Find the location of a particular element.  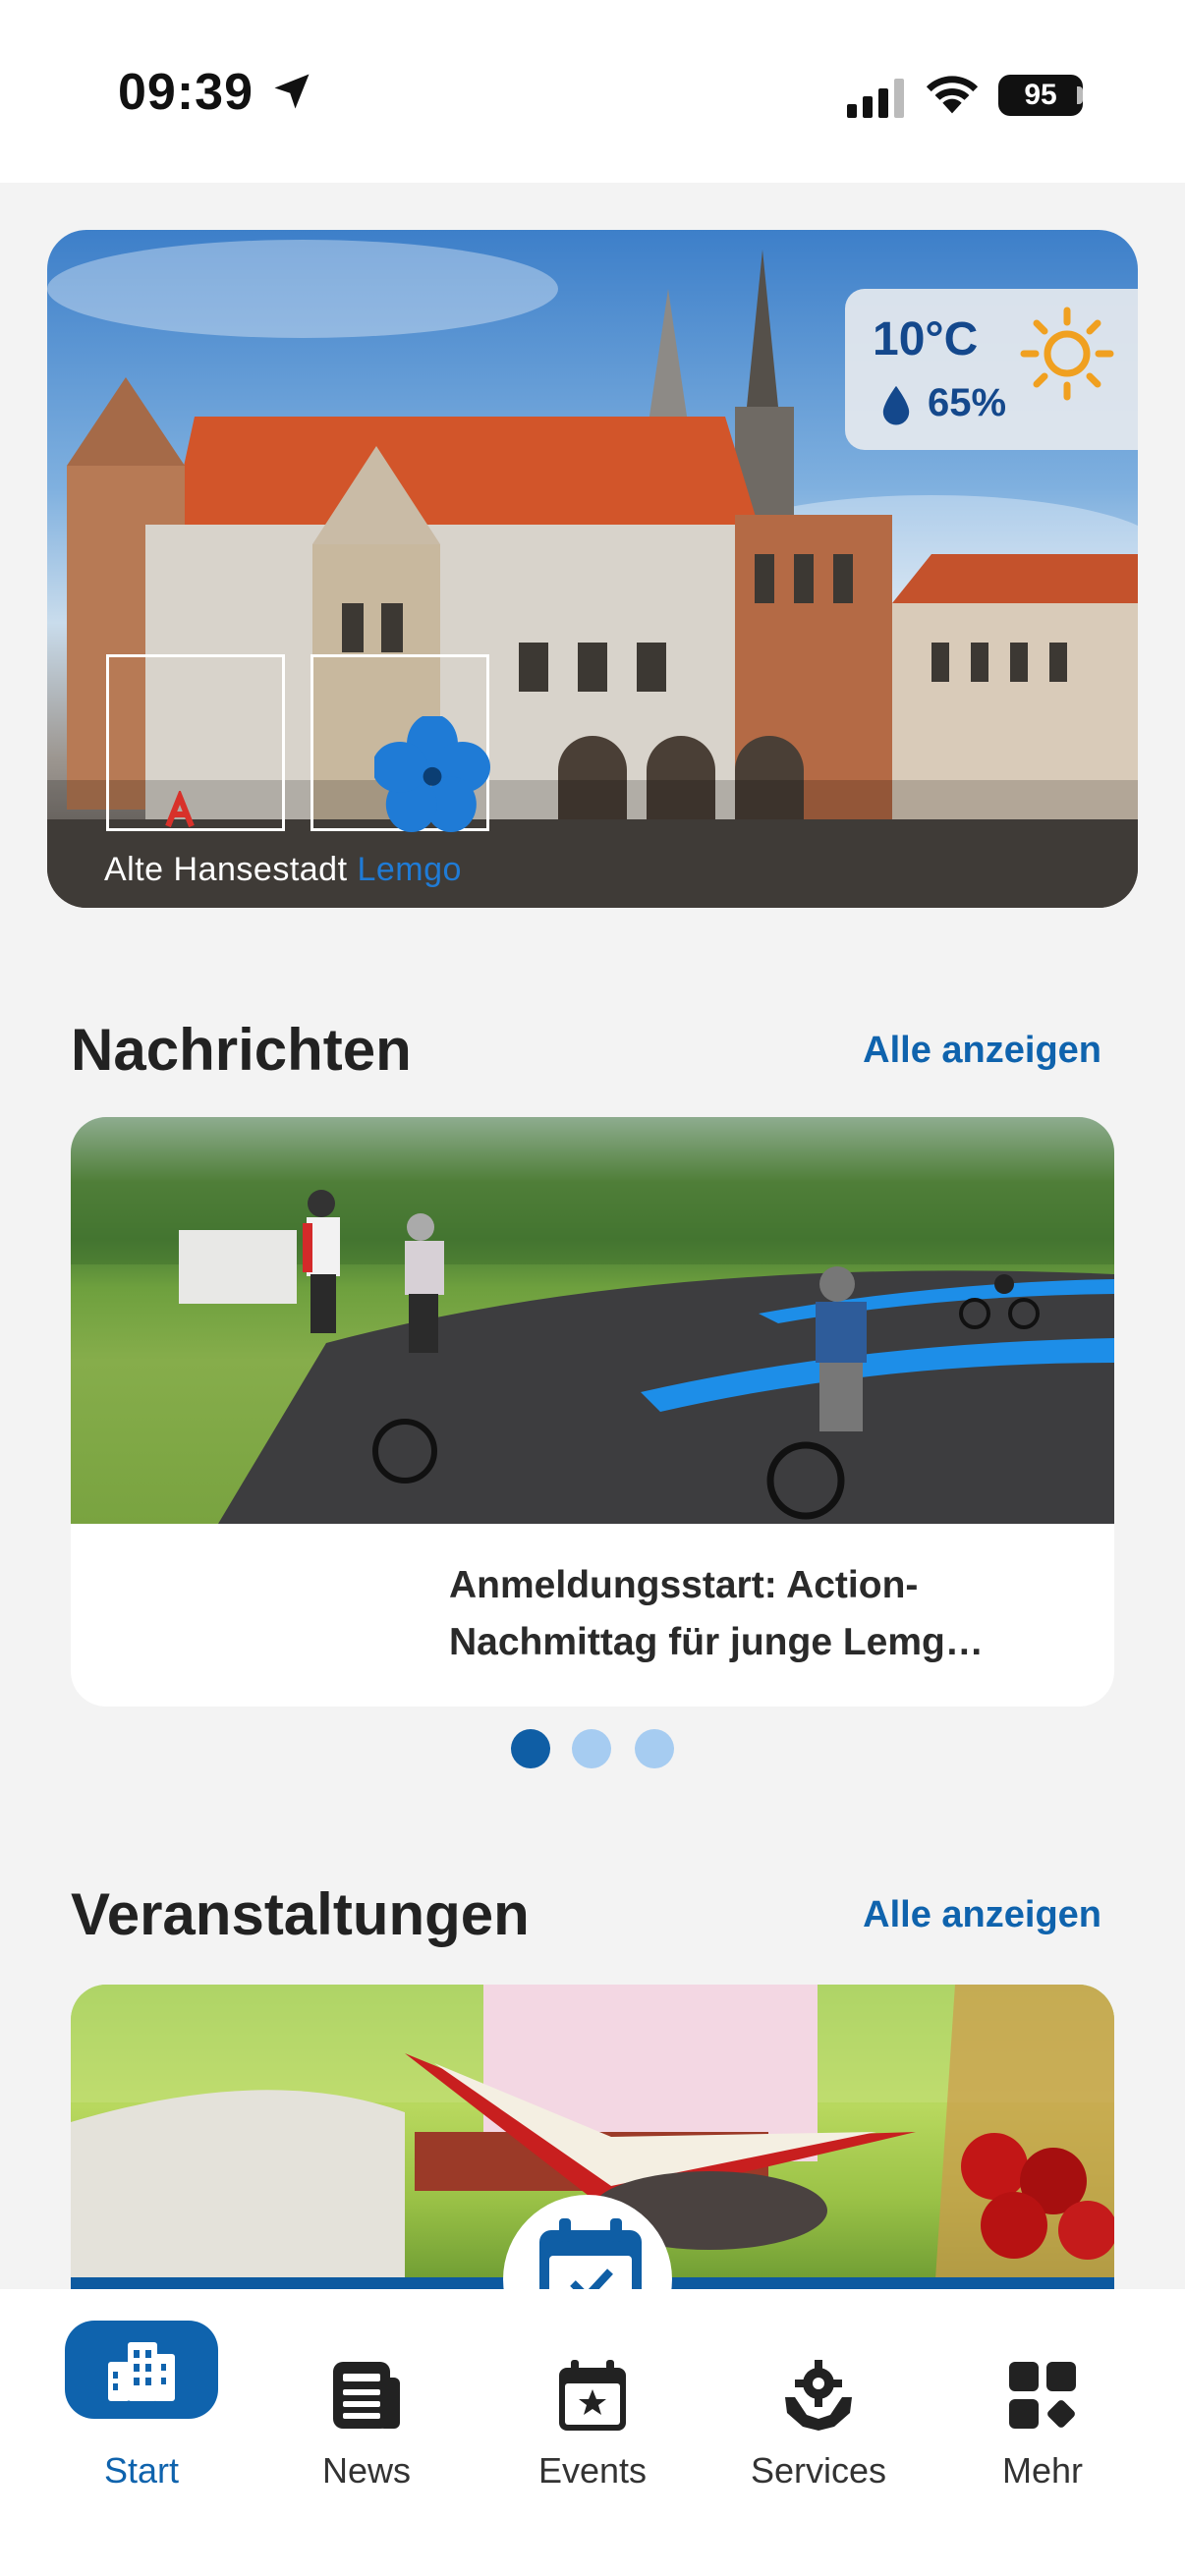

tab-start: Start is located at coordinates (141, 2419).